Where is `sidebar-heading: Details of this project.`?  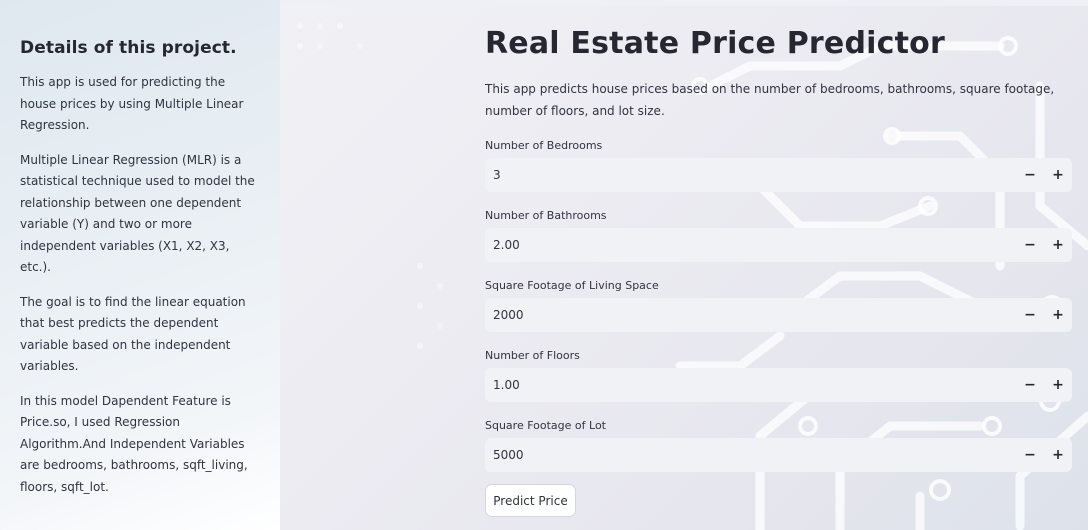
sidebar-heading: Details of this project. is located at coordinates (128, 48).